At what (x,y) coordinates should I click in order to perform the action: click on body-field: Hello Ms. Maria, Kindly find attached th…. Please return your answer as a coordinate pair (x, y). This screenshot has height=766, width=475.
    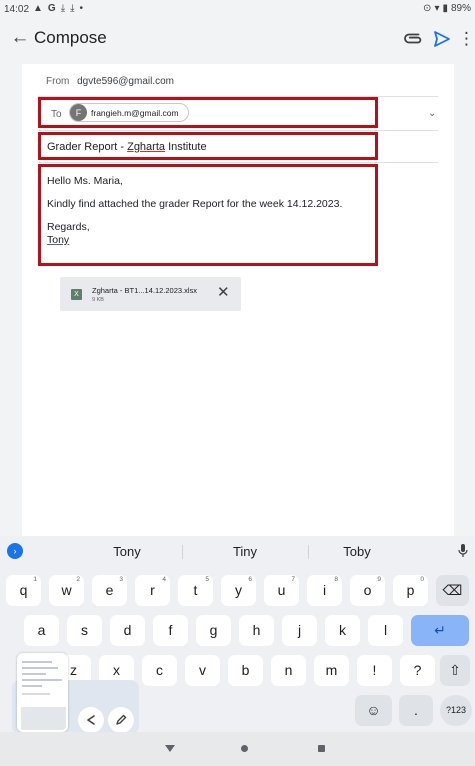
    Looking at the image, I should click on (208, 215).